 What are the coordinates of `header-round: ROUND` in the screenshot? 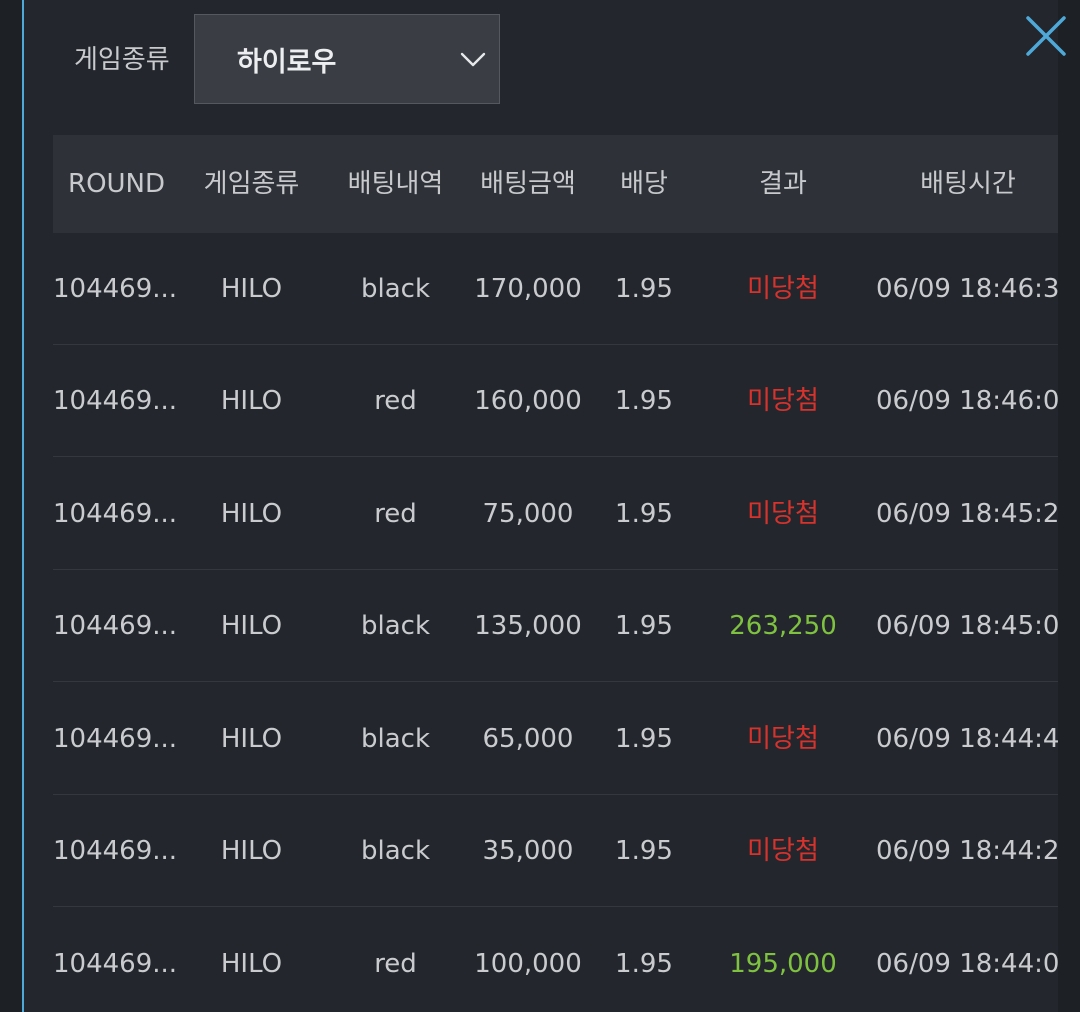 It's located at (117, 184).